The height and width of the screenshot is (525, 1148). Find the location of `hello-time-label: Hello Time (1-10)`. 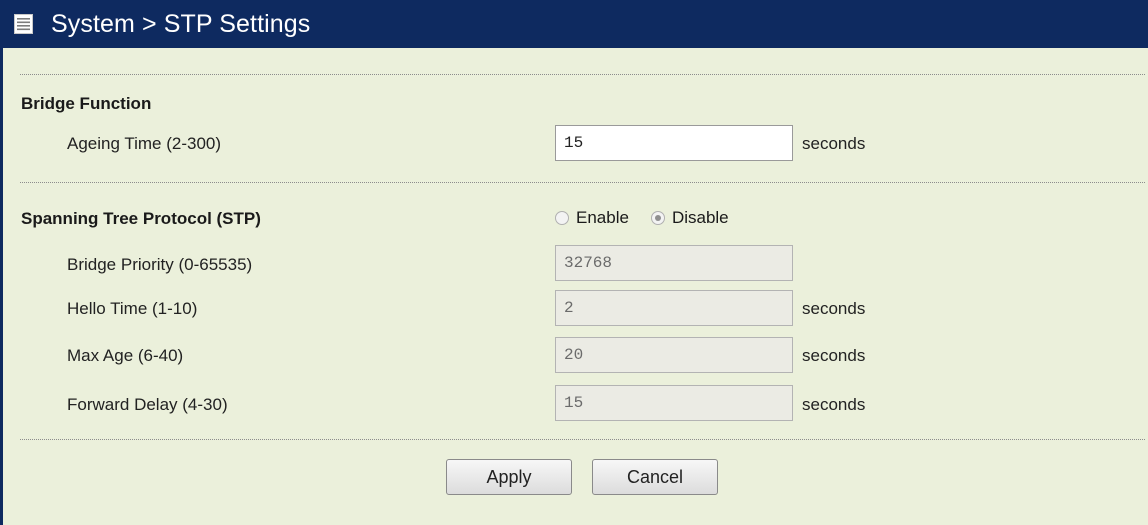

hello-time-label: Hello Time (1-10) is located at coordinates (132, 308).